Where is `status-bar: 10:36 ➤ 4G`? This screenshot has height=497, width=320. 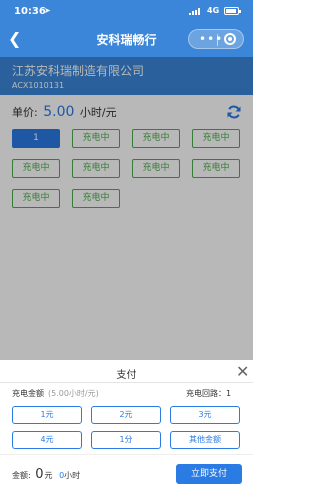 status-bar: 10:36 ➤ 4G is located at coordinates (126, 11).